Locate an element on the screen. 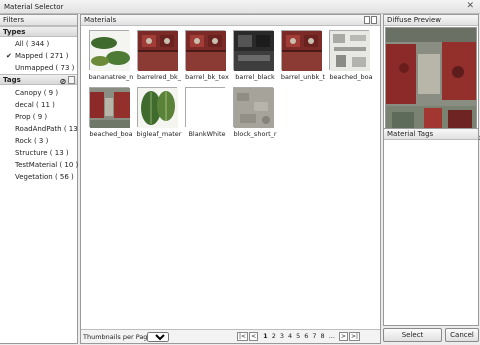  material-label: bigleaf_mater is located at coordinates (159, 134).